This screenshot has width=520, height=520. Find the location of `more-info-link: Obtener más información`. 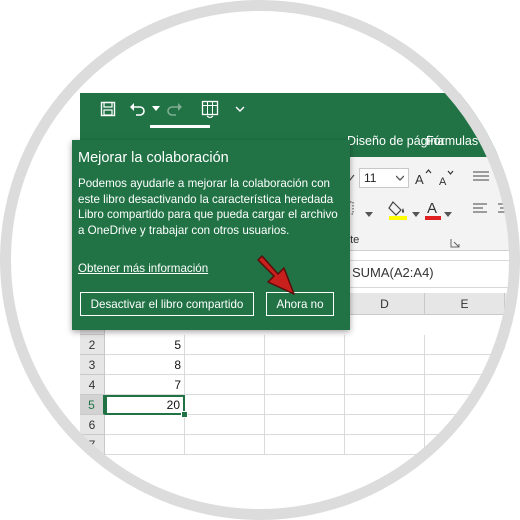

more-info-link: Obtener más información is located at coordinates (143, 268).